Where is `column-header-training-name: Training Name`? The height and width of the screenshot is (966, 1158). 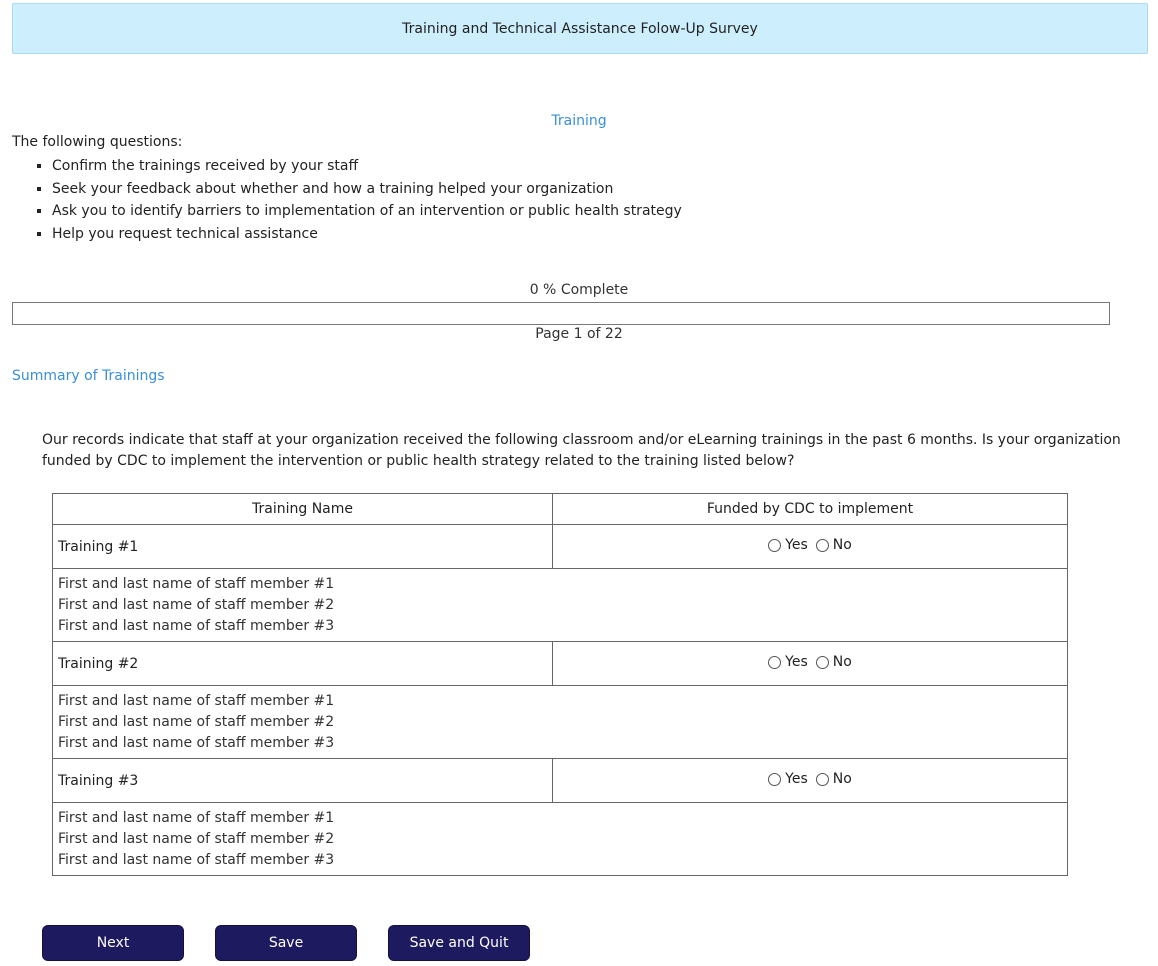 column-header-training-name: Training Name is located at coordinates (302, 509).